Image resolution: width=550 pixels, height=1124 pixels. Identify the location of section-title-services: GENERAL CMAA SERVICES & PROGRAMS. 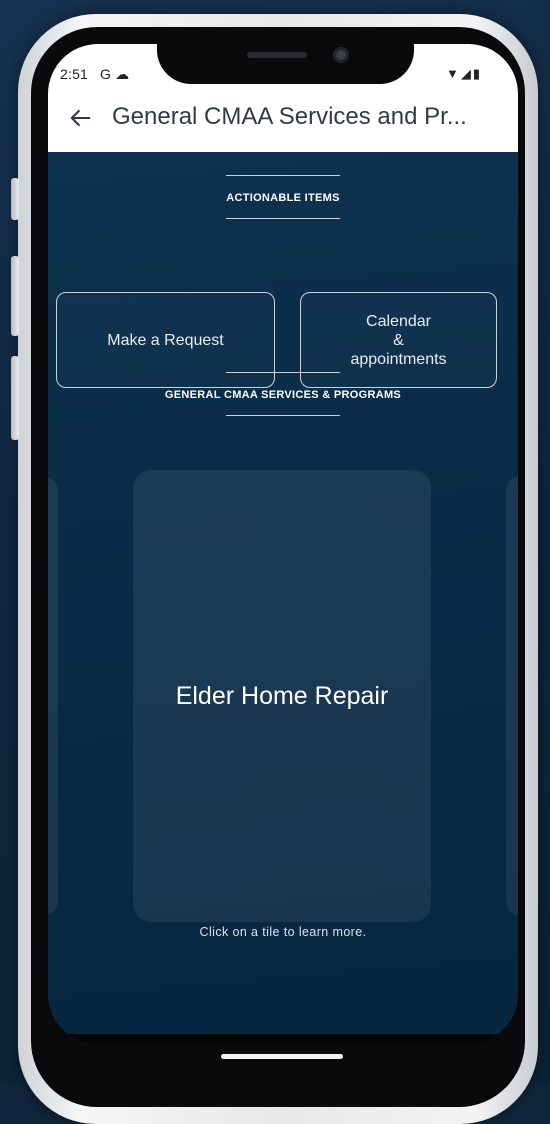
(283, 395).